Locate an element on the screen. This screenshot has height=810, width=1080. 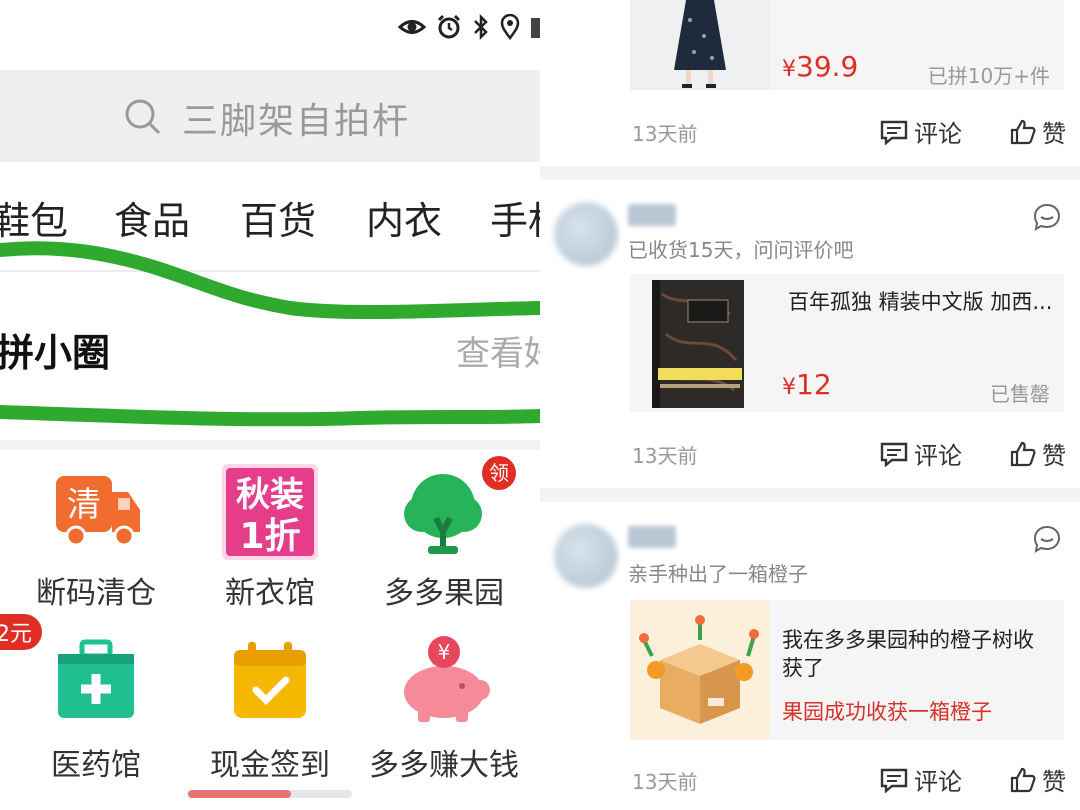
truck-icon: 清 is located at coordinates (98, 511).